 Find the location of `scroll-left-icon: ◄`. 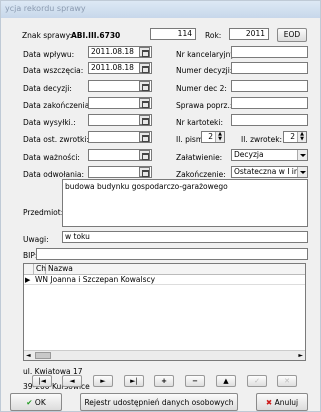

scroll-left-icon: ◄ is located at coordinates (28, 355).